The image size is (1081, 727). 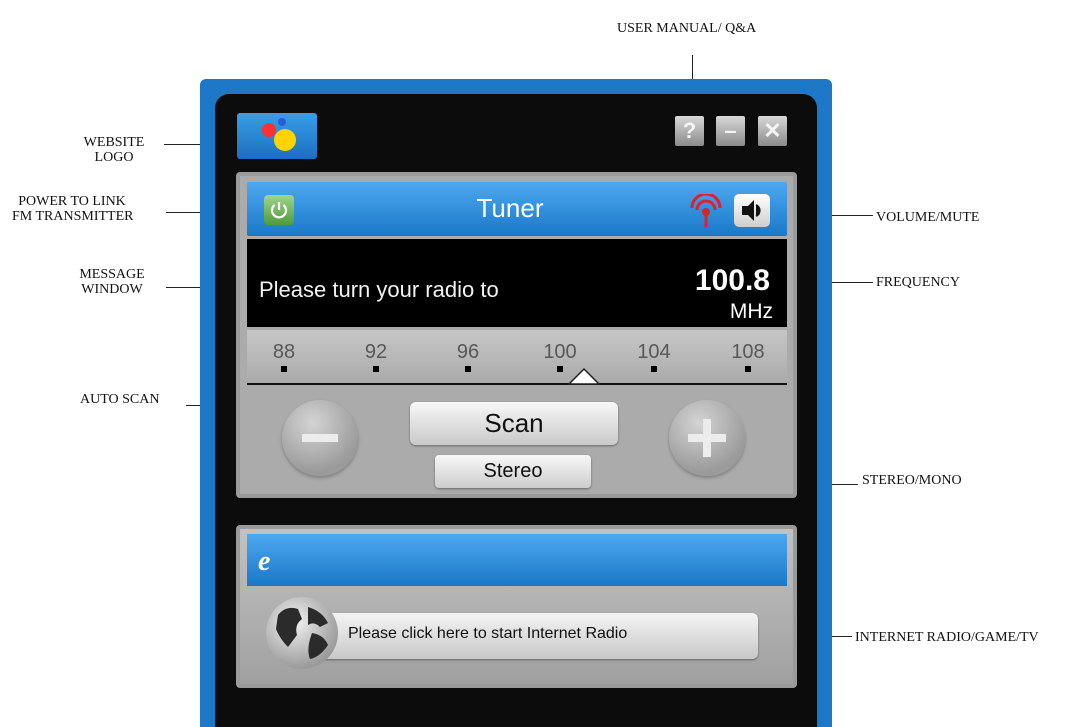 What do you see at coordinates (73, 209) in the screenshot?
I see `callout-power-link: POWER TO LINK FM TRANSMITTER` at bounding box center [73, 209].